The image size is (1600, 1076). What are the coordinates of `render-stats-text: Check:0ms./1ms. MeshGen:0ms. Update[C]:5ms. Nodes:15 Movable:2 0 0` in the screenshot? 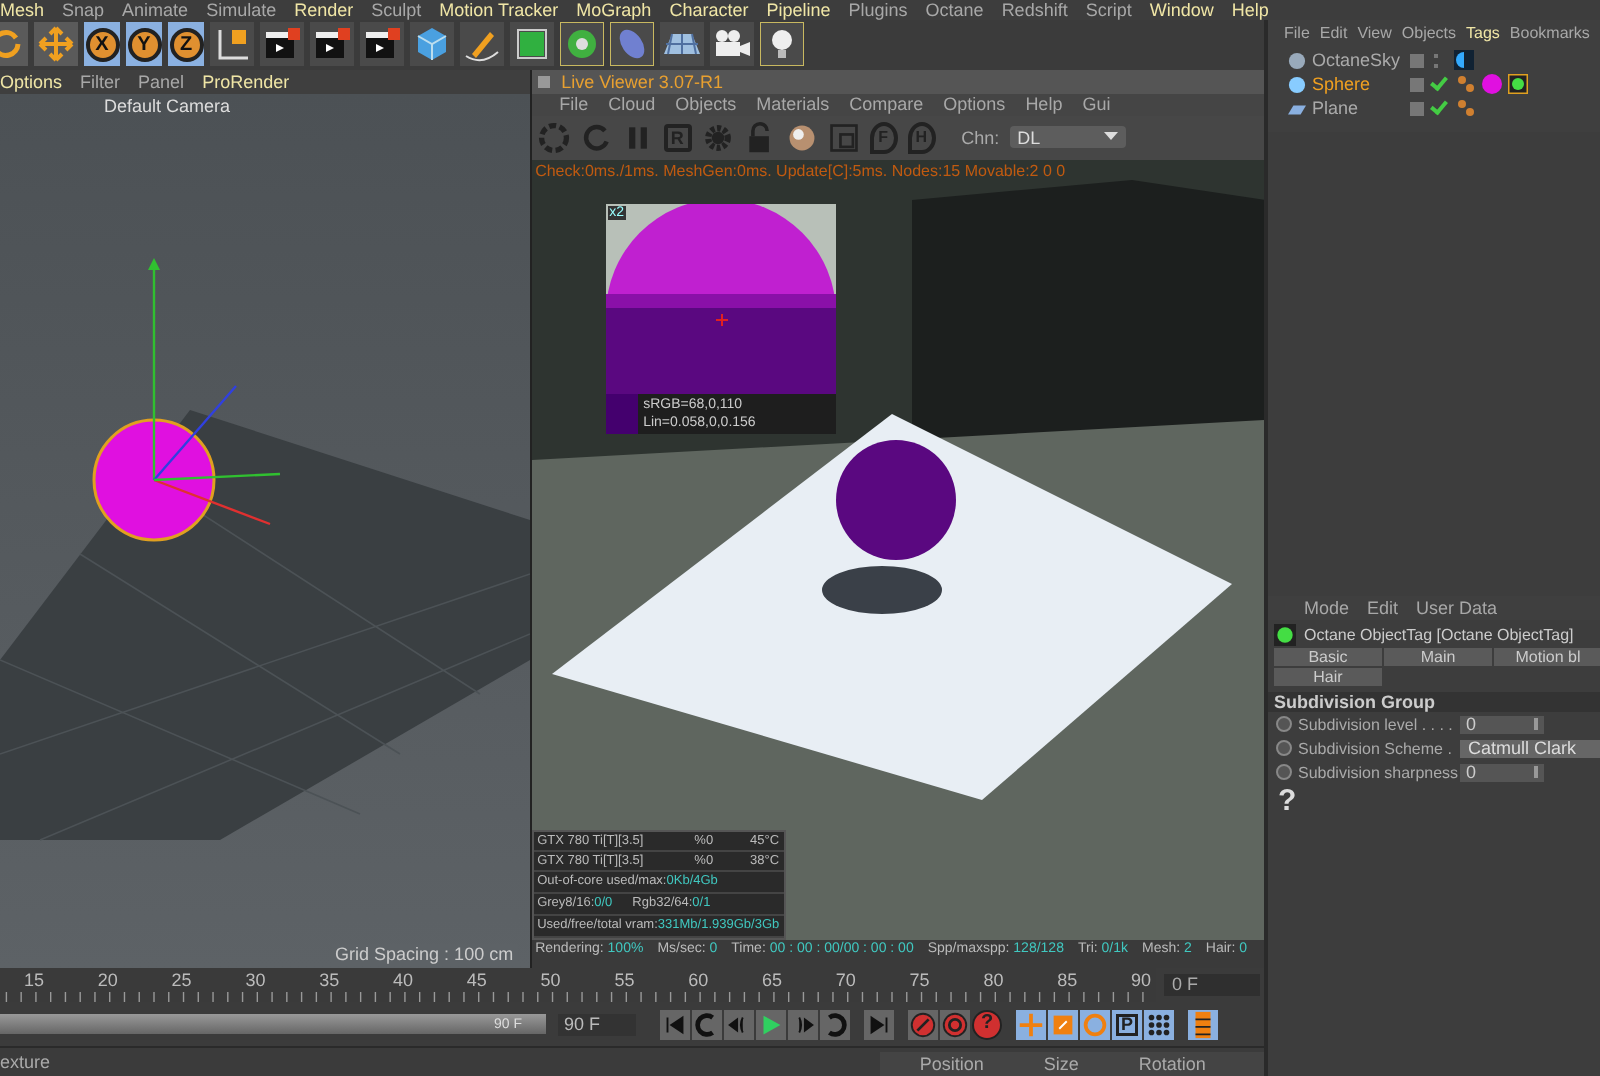 It's located at (800, 170).